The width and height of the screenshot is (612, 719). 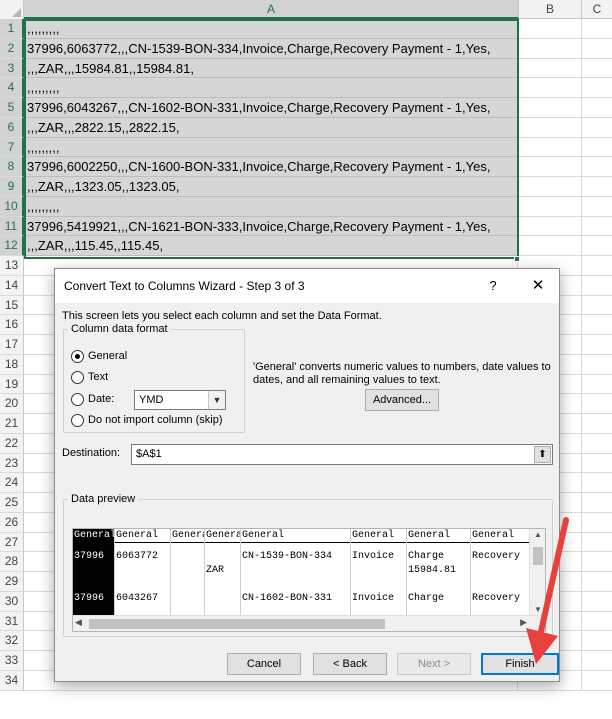 What do you see at coordinates (542, 454) in the screenshot?
I see `collapse-dialog-icon: ⬆` at bounding box center [542, 454].